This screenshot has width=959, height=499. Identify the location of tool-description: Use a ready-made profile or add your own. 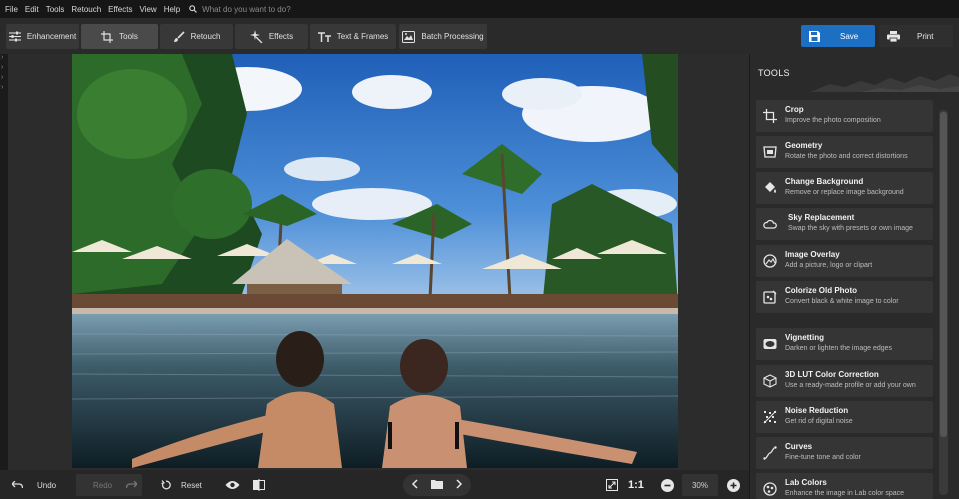
(850, 385).